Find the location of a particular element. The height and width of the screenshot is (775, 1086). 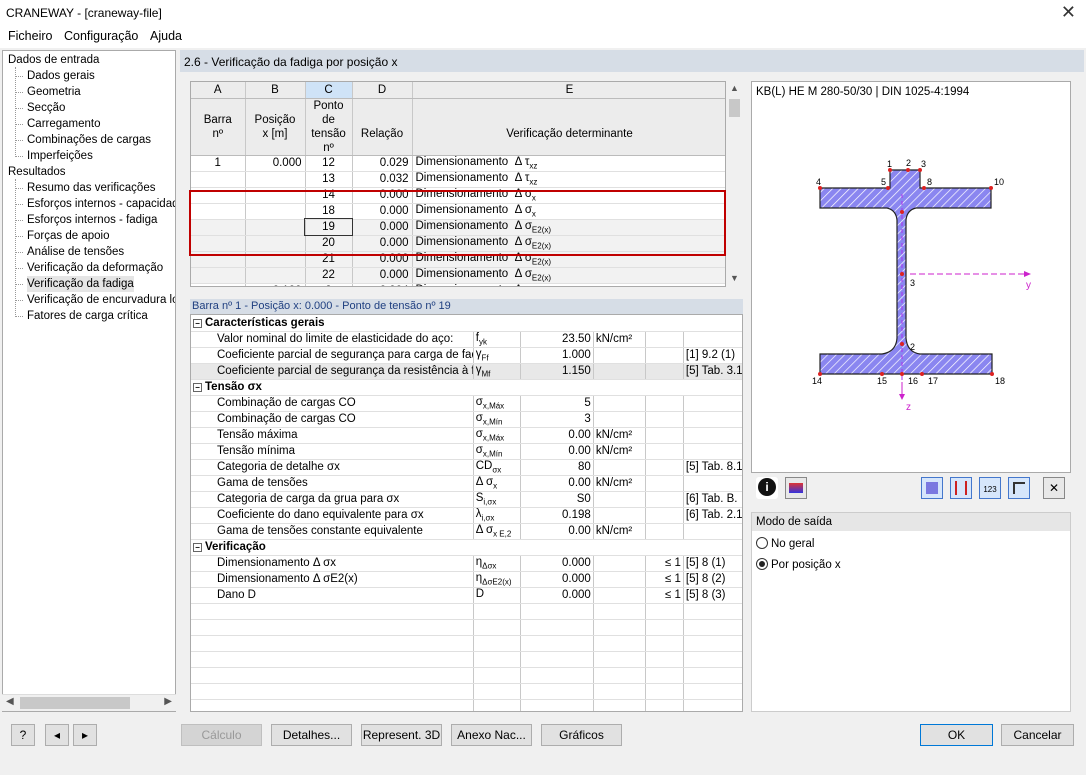

next-button: ▸ is located at coordinates (85, 735).